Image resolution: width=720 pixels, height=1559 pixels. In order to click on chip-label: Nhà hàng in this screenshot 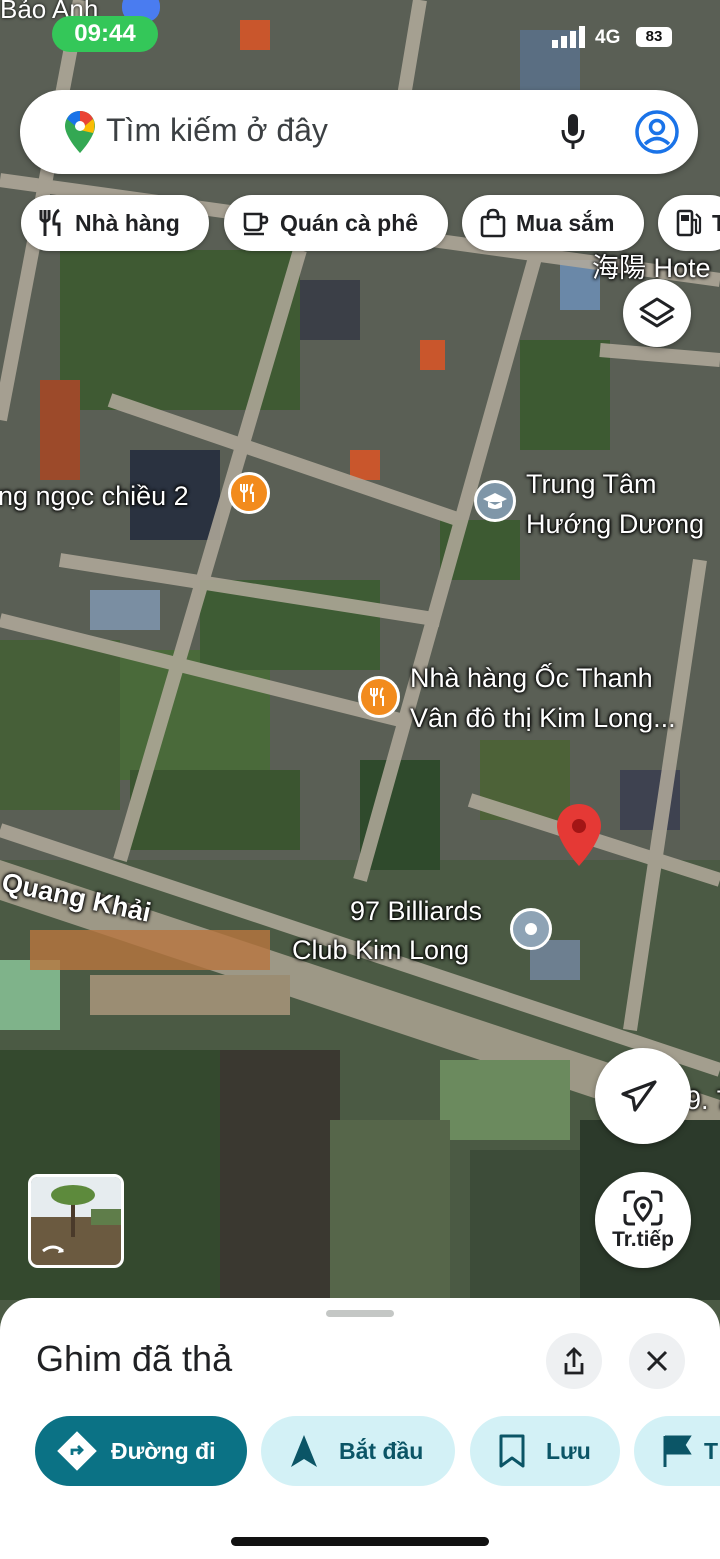, I will do `click(127, 222)`.